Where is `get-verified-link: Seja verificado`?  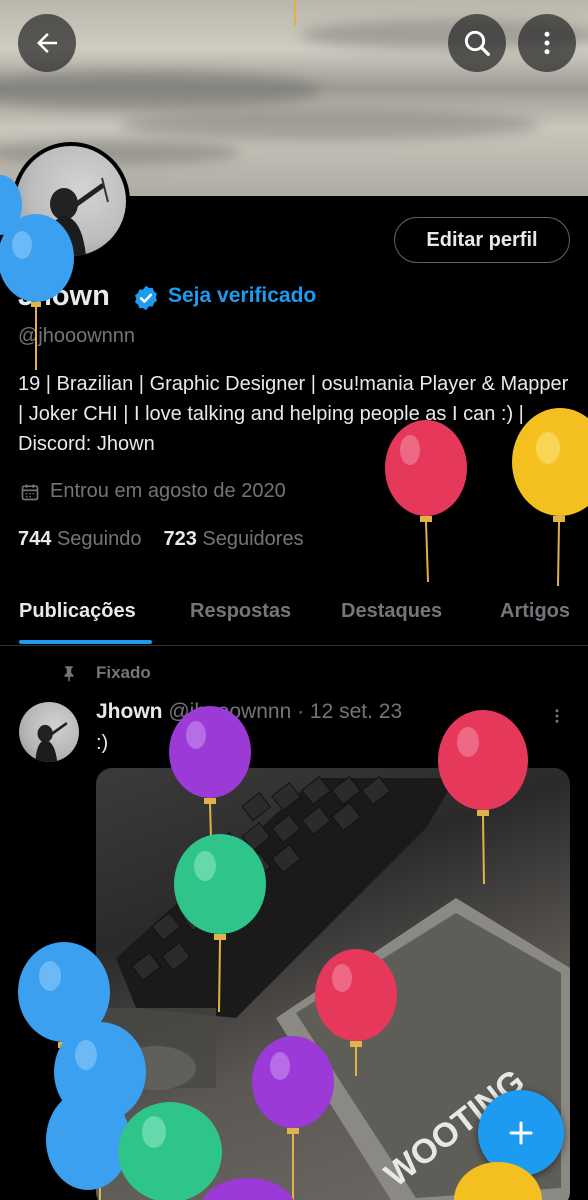
get-verified-link: Seja verificado is located at coordinates (242, 296).